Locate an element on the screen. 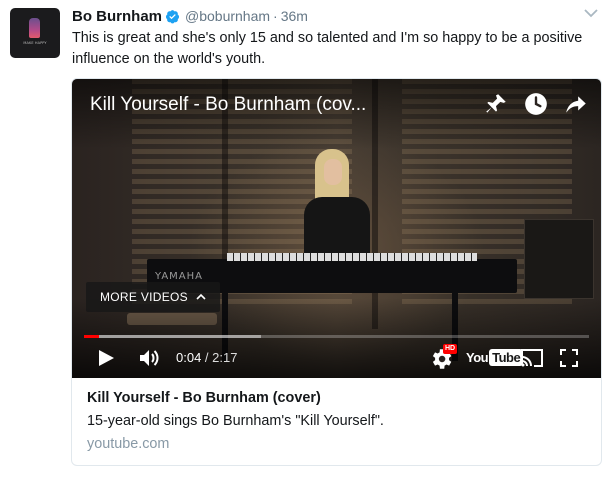 The height and width of the screenshot is (483, 610). clock-icon is located at coordinates (536, 104).